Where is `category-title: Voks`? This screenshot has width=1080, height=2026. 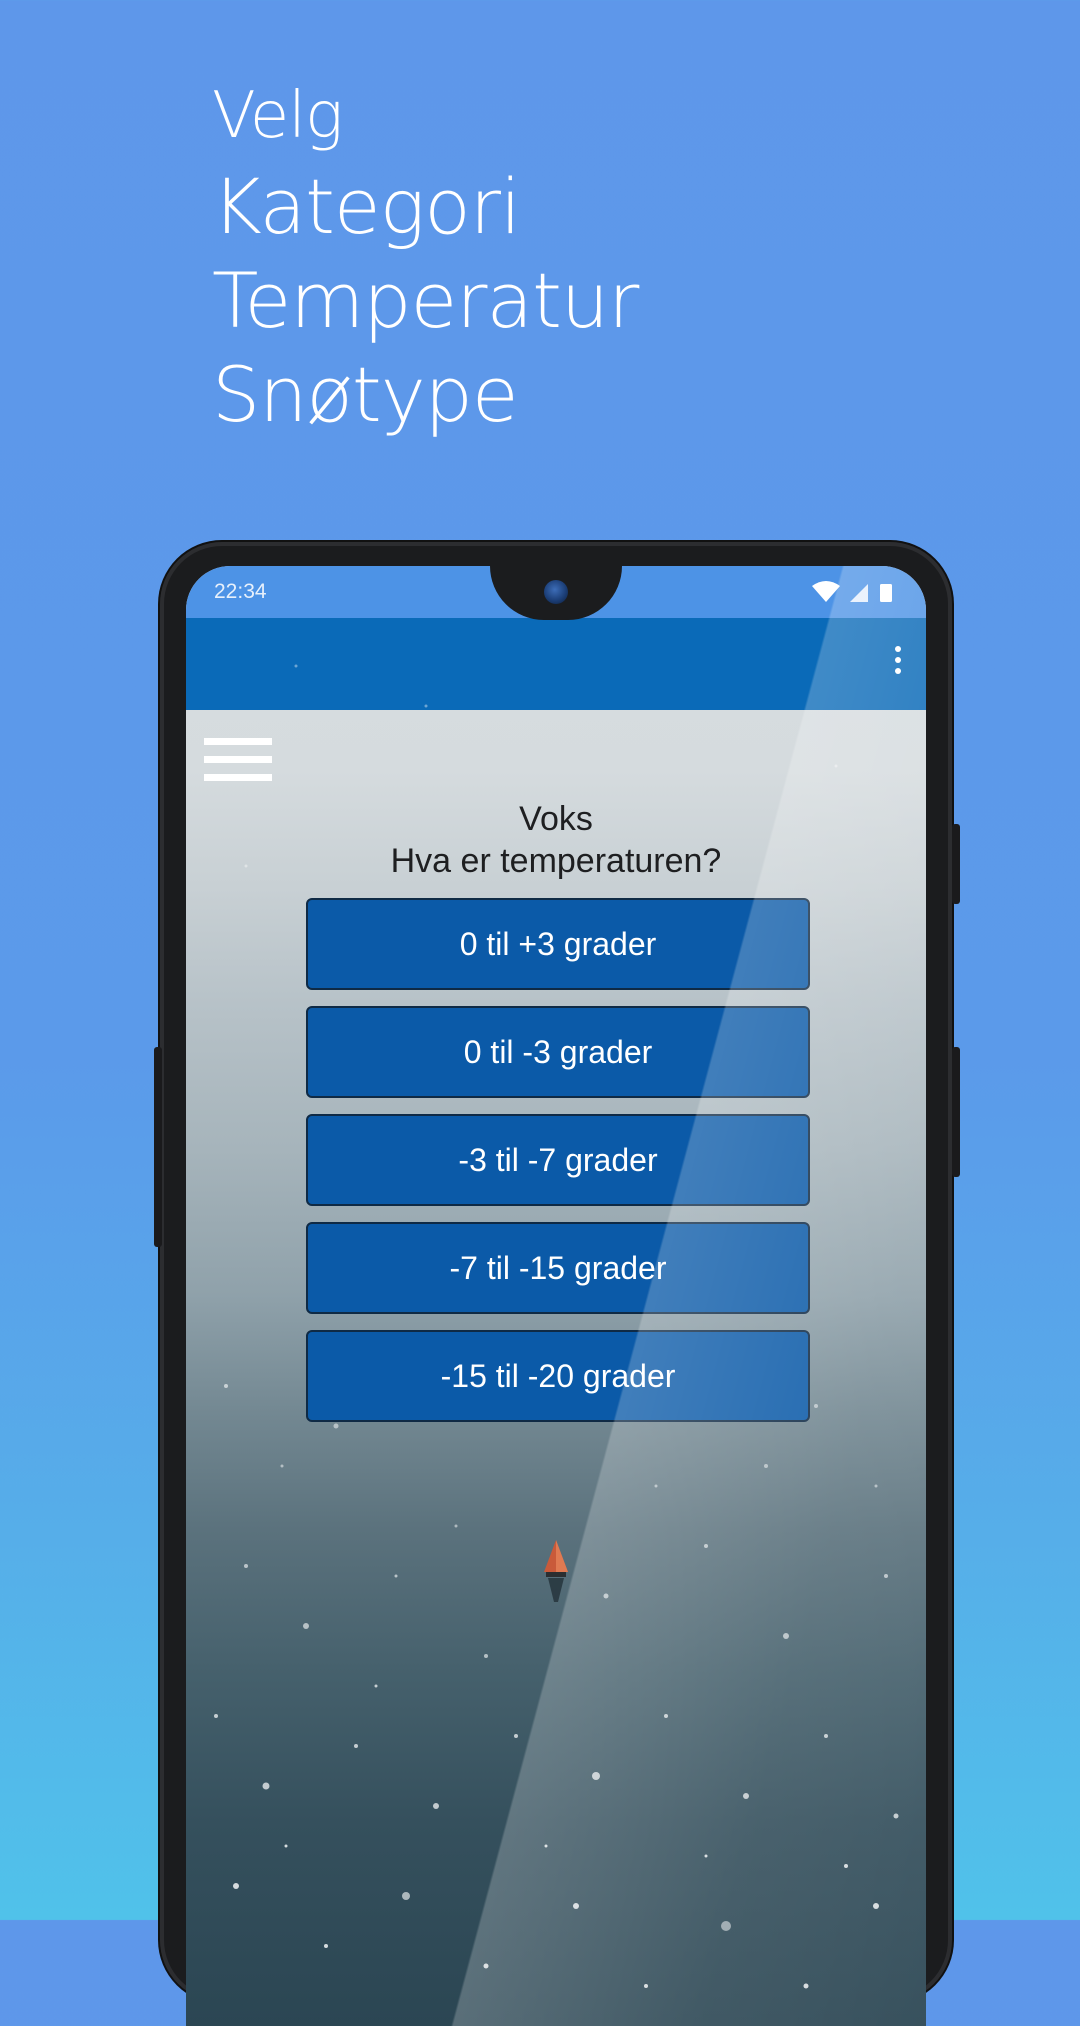 category-title: Voks is located at coordinates (556, 819).